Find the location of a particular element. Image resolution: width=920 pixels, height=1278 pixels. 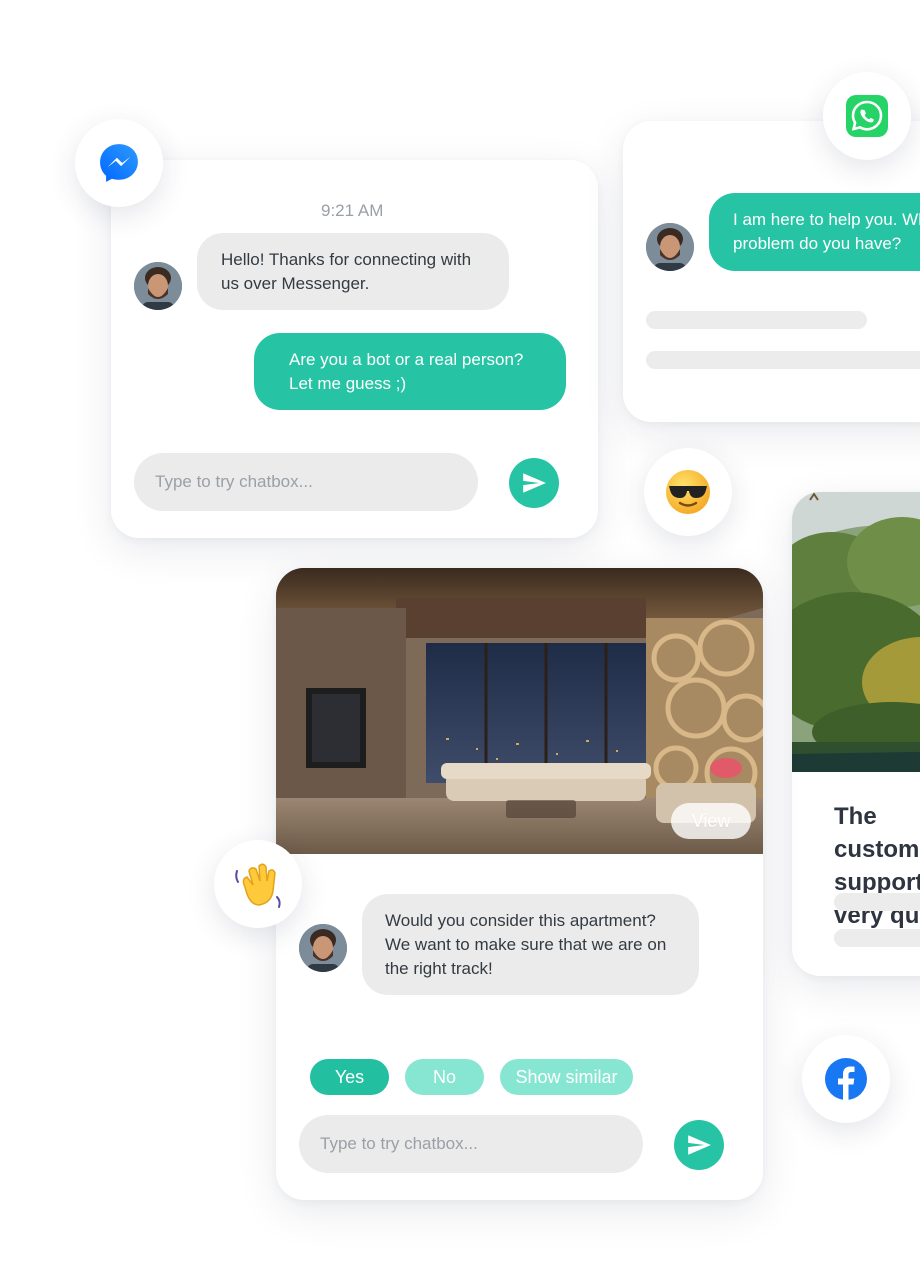

sunglasses-emoji-badge is located at coordinates (688, 492).